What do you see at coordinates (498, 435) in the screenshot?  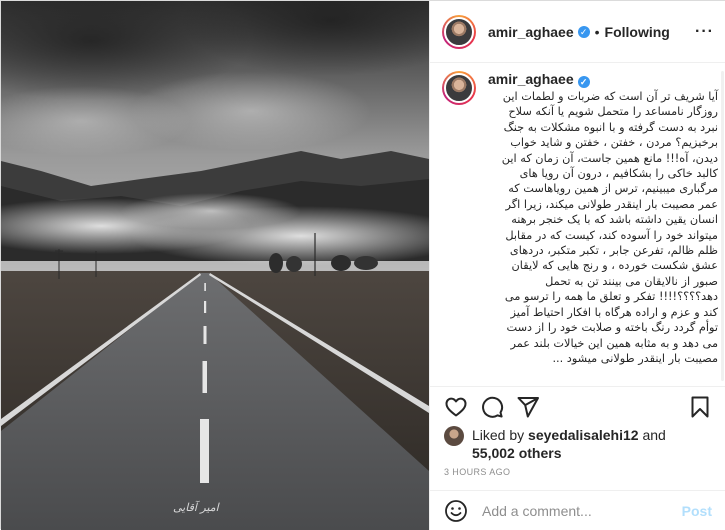 I see `likes-prefix: Liked by` at bounding box center [498, 435].